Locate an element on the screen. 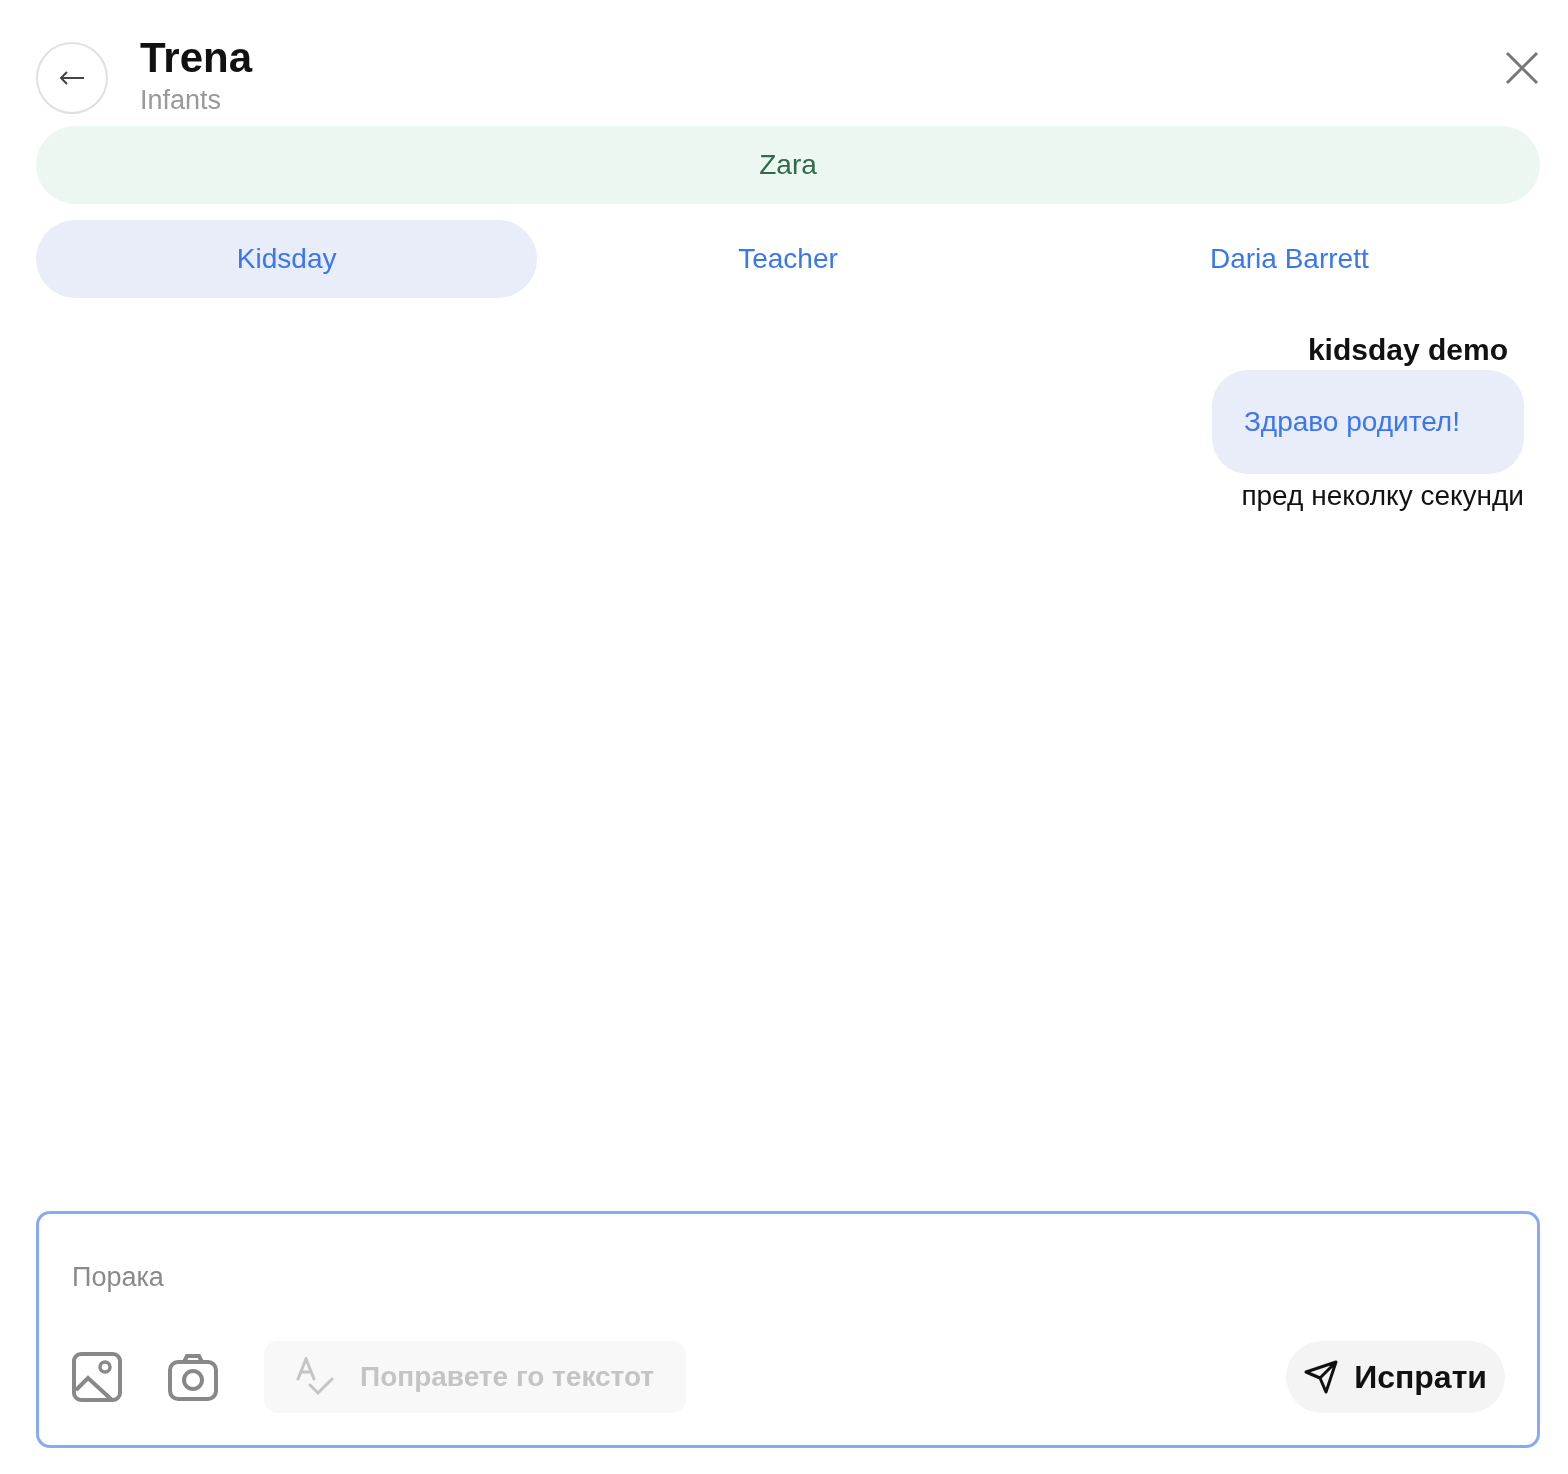 The width and height of the screenshot is (1568, 1474). close-button is located at coordinates (1522, 68).